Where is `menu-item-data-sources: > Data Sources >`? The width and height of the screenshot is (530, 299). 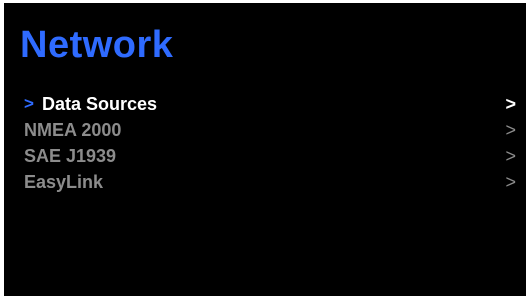 menu-item-data-sources: > Data Sources > is located at coordinates (273, 104).